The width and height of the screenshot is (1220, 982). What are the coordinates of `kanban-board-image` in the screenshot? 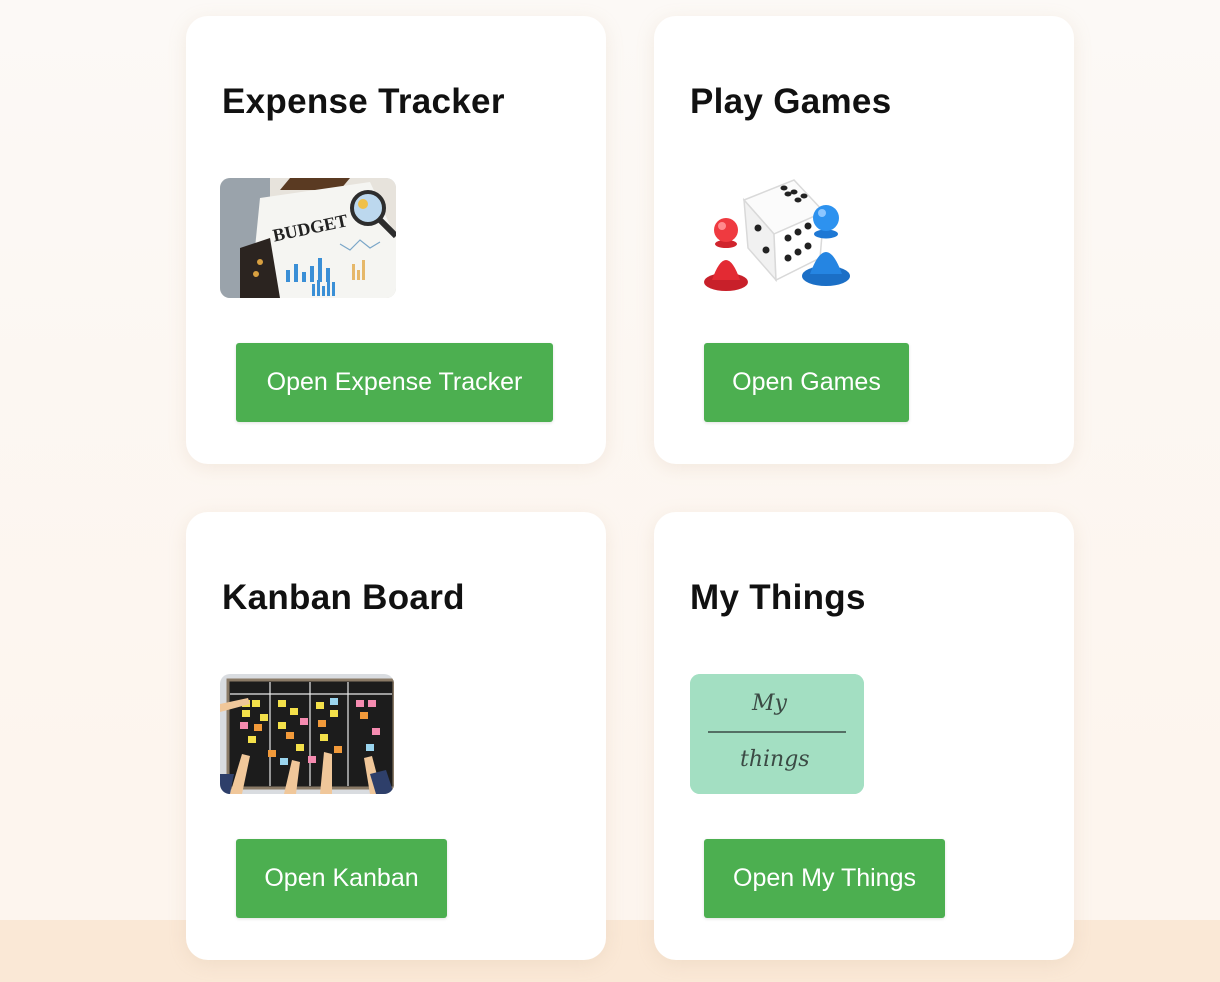 It's located at (307, 734).